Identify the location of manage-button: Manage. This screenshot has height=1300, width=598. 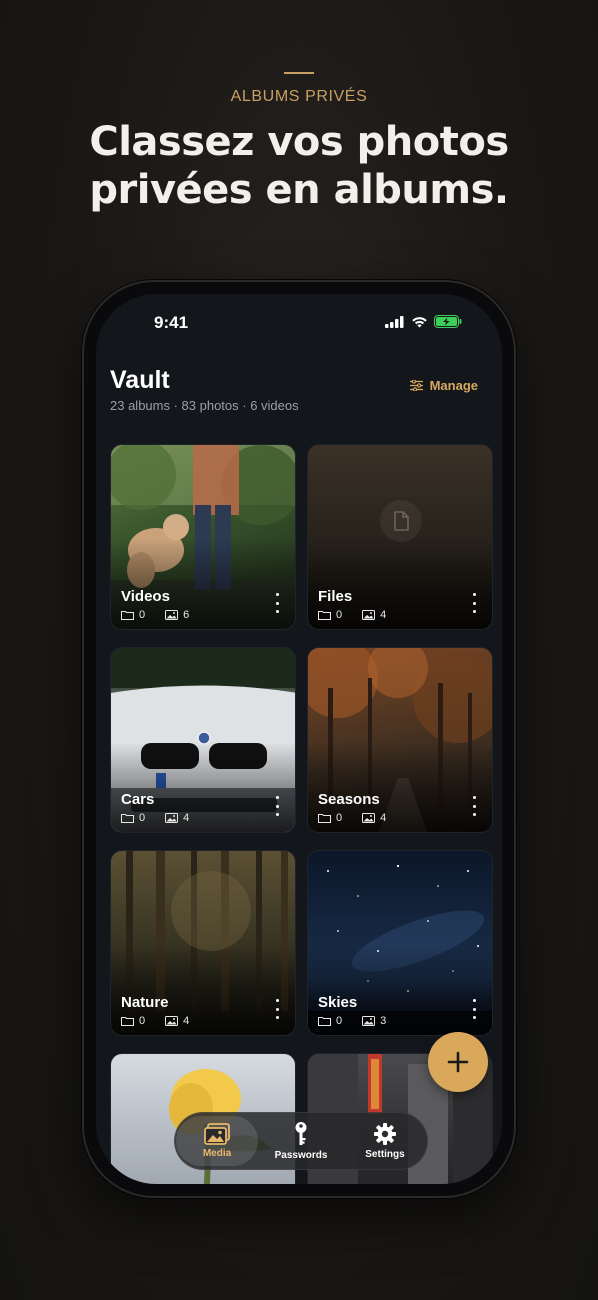
(443, 385).